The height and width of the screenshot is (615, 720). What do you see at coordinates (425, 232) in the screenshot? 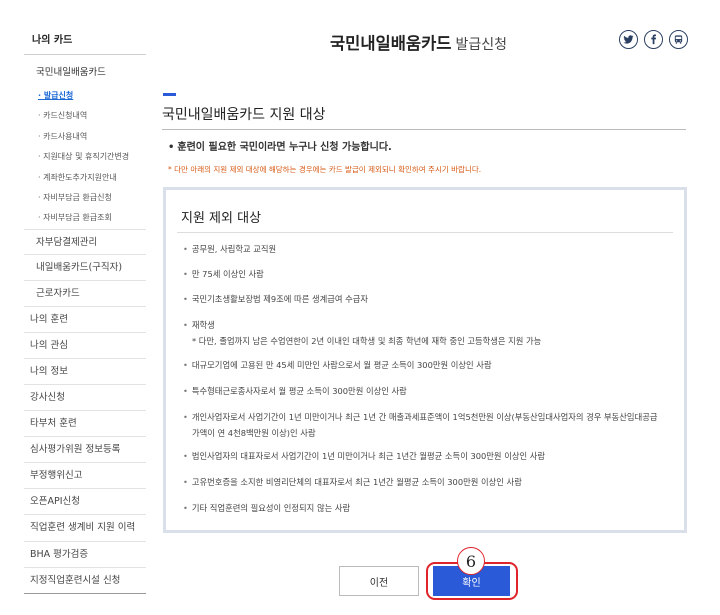
I see `exclusion-divider` at bounding box center [425, 232].